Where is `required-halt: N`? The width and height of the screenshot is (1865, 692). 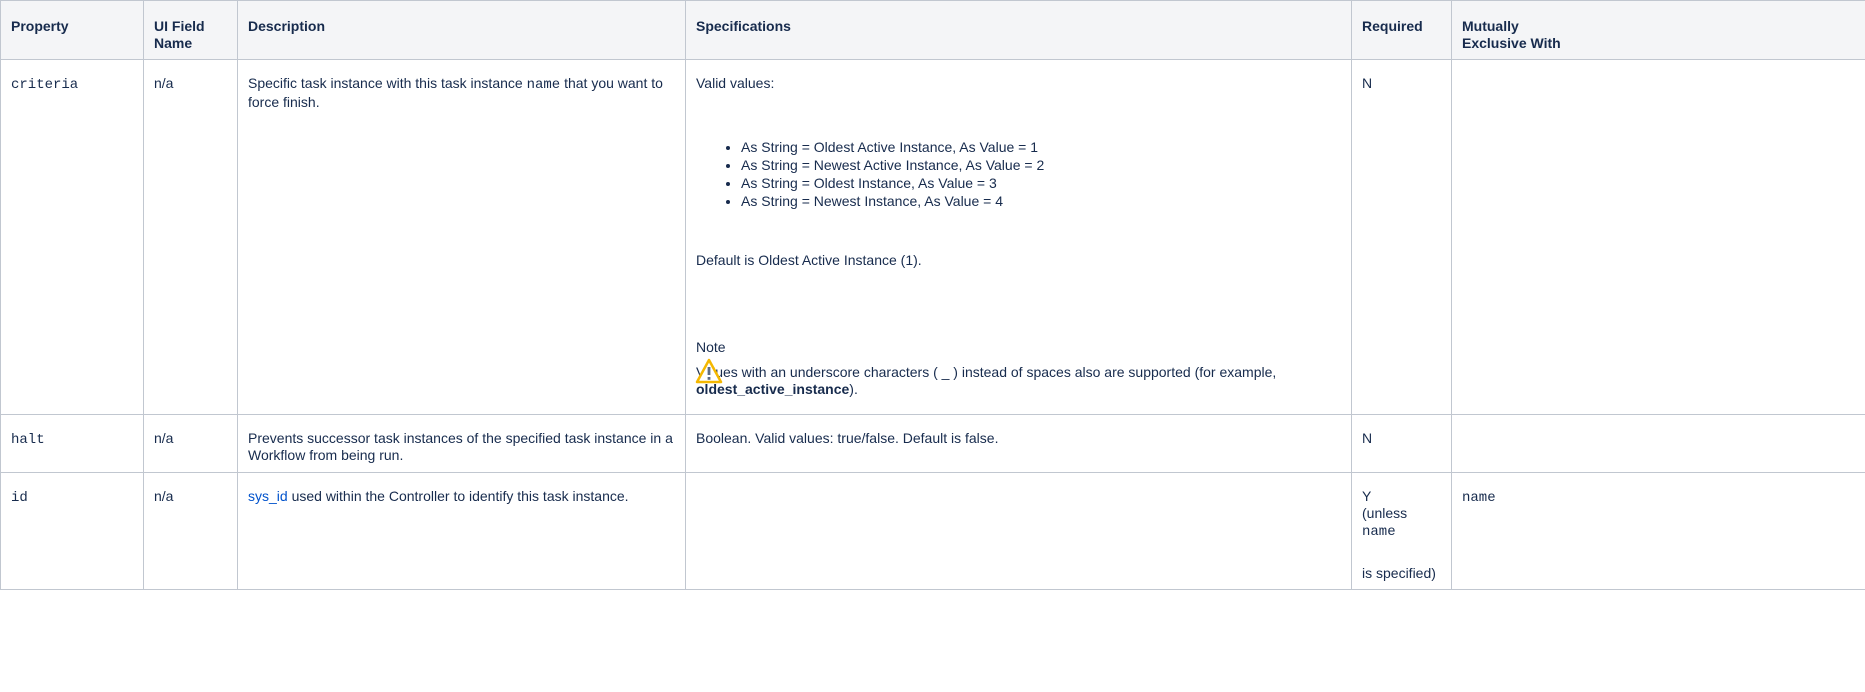 required-halt: N is located at coordinates (1401, 443).